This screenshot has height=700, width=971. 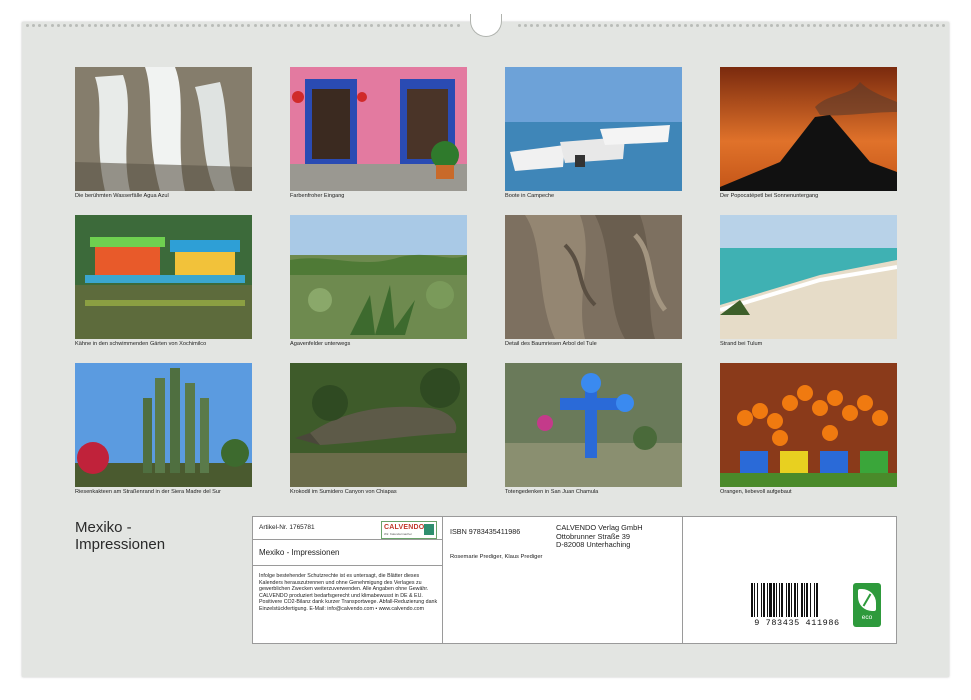 What do you see at coordinates (797, 623) in the screenshot?
I see `barcode-number: 9 783435 411986` at bounding box center [797, 623].